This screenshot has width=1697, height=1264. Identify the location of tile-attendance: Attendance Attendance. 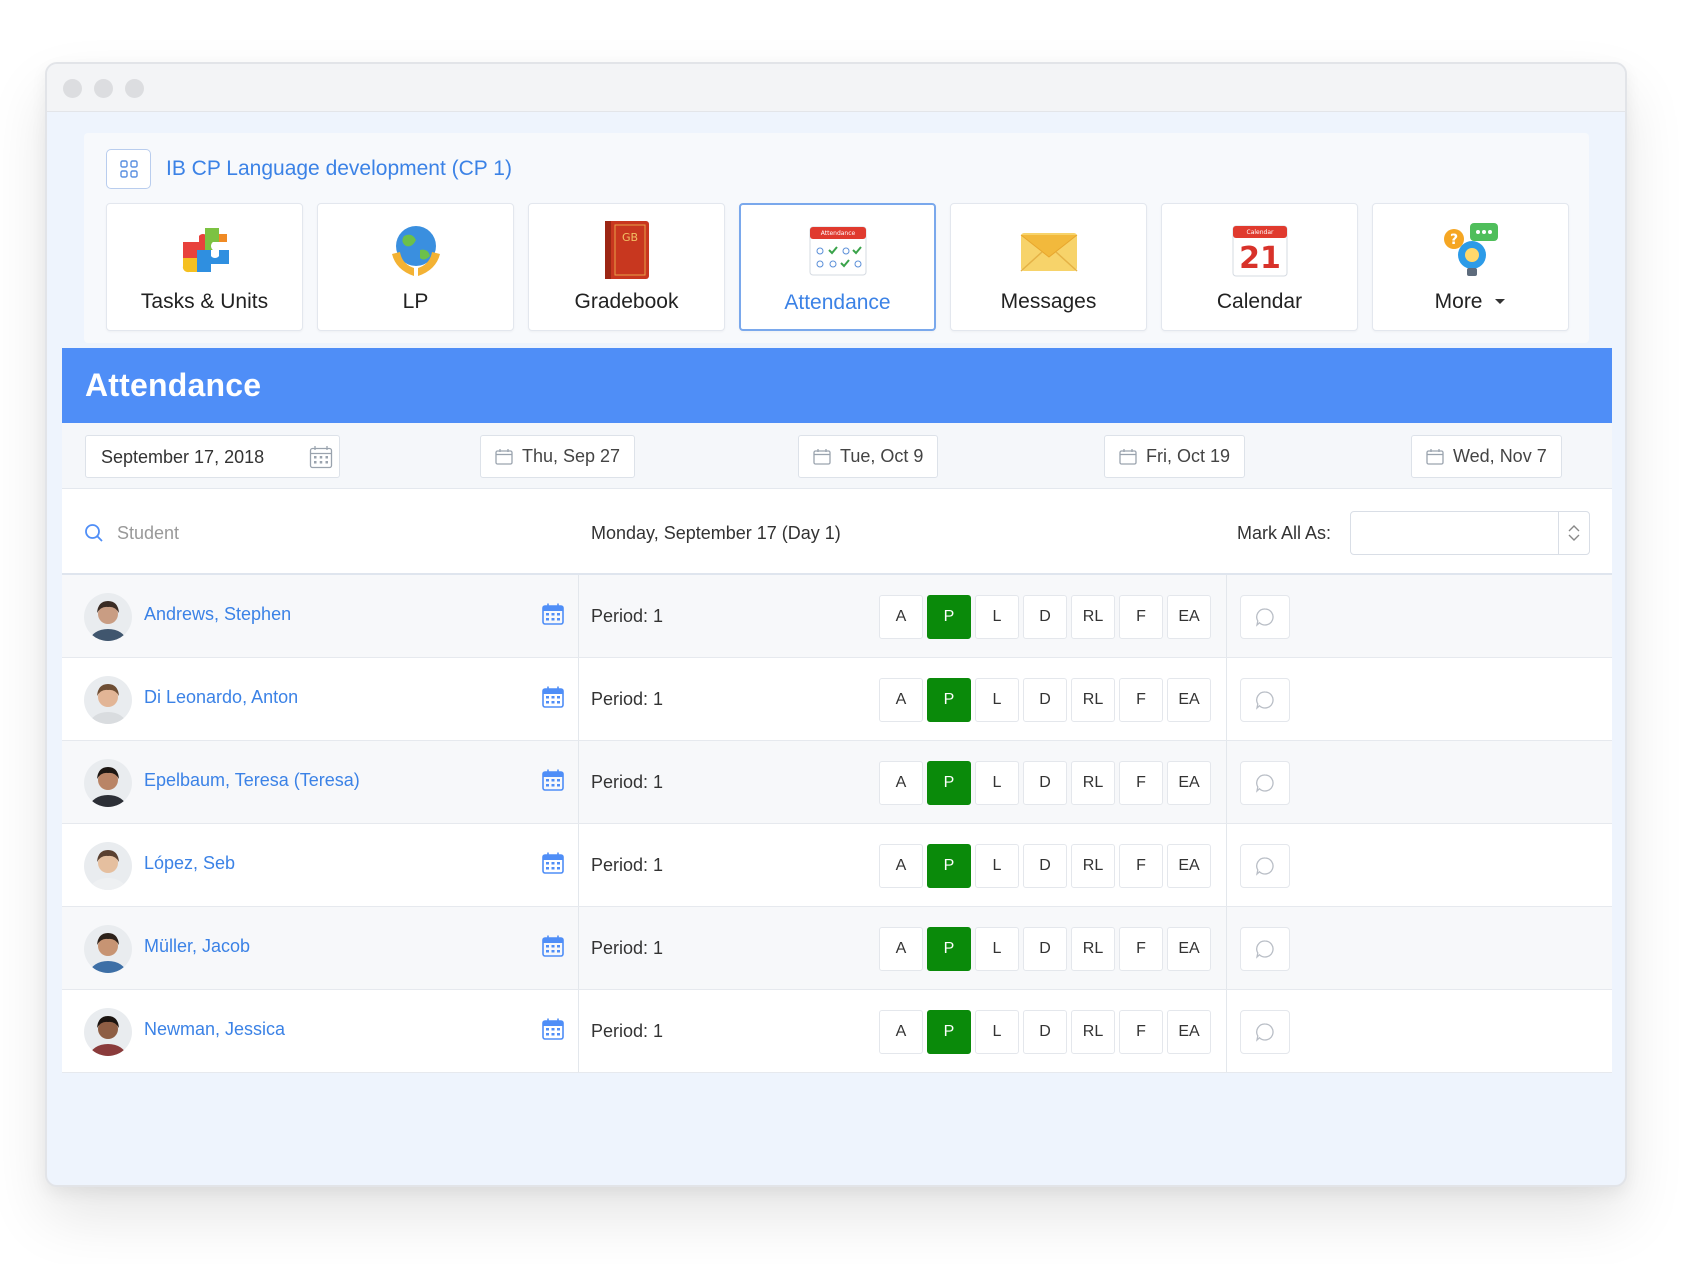
(837, 267).